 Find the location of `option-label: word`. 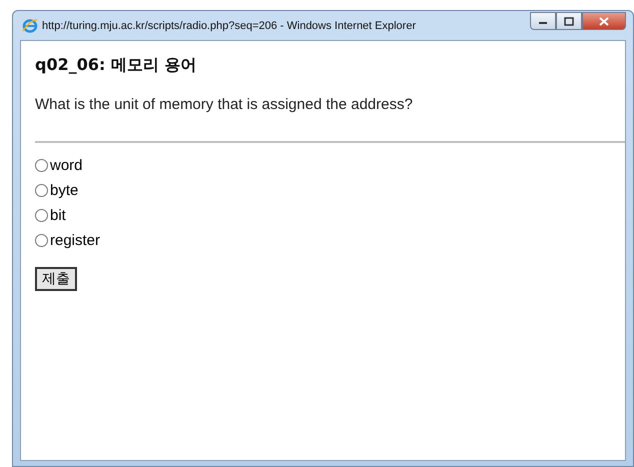

option-label: word is located at coordinates (66, 165).